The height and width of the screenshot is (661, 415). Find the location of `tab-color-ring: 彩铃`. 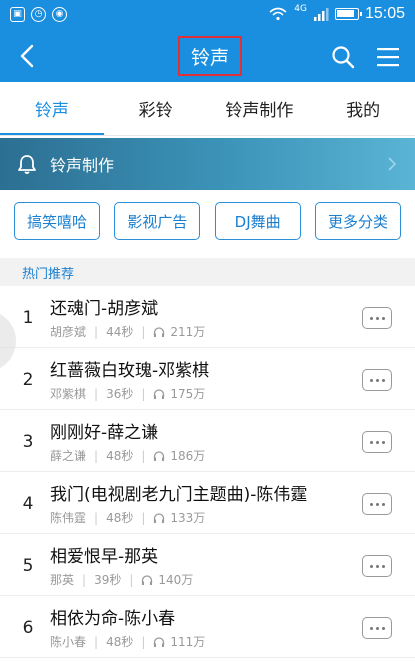

tab-color-ring: 彩铃 is located at coordinates (156, 108).